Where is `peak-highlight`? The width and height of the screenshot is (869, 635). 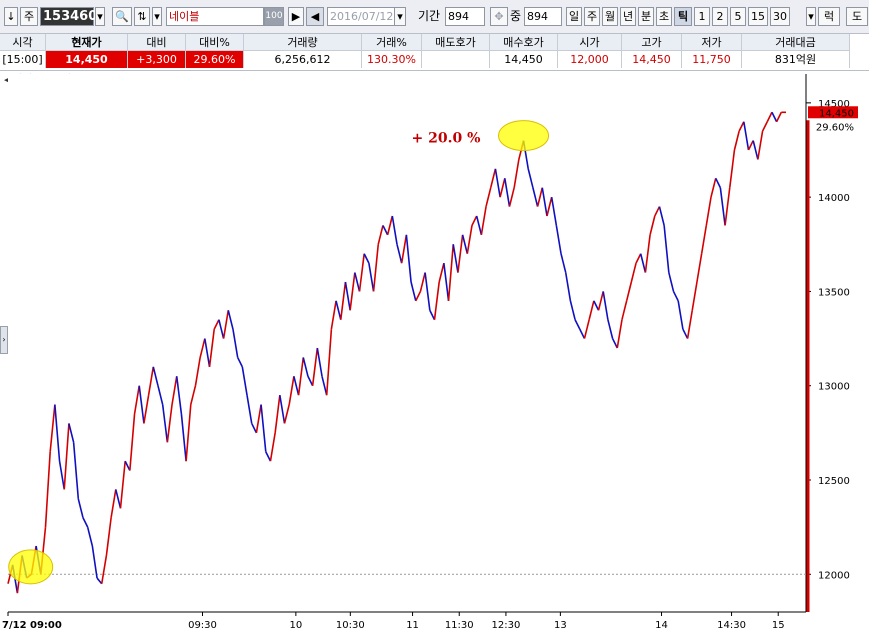
peak-highlight is located at coordinates (524, 136).